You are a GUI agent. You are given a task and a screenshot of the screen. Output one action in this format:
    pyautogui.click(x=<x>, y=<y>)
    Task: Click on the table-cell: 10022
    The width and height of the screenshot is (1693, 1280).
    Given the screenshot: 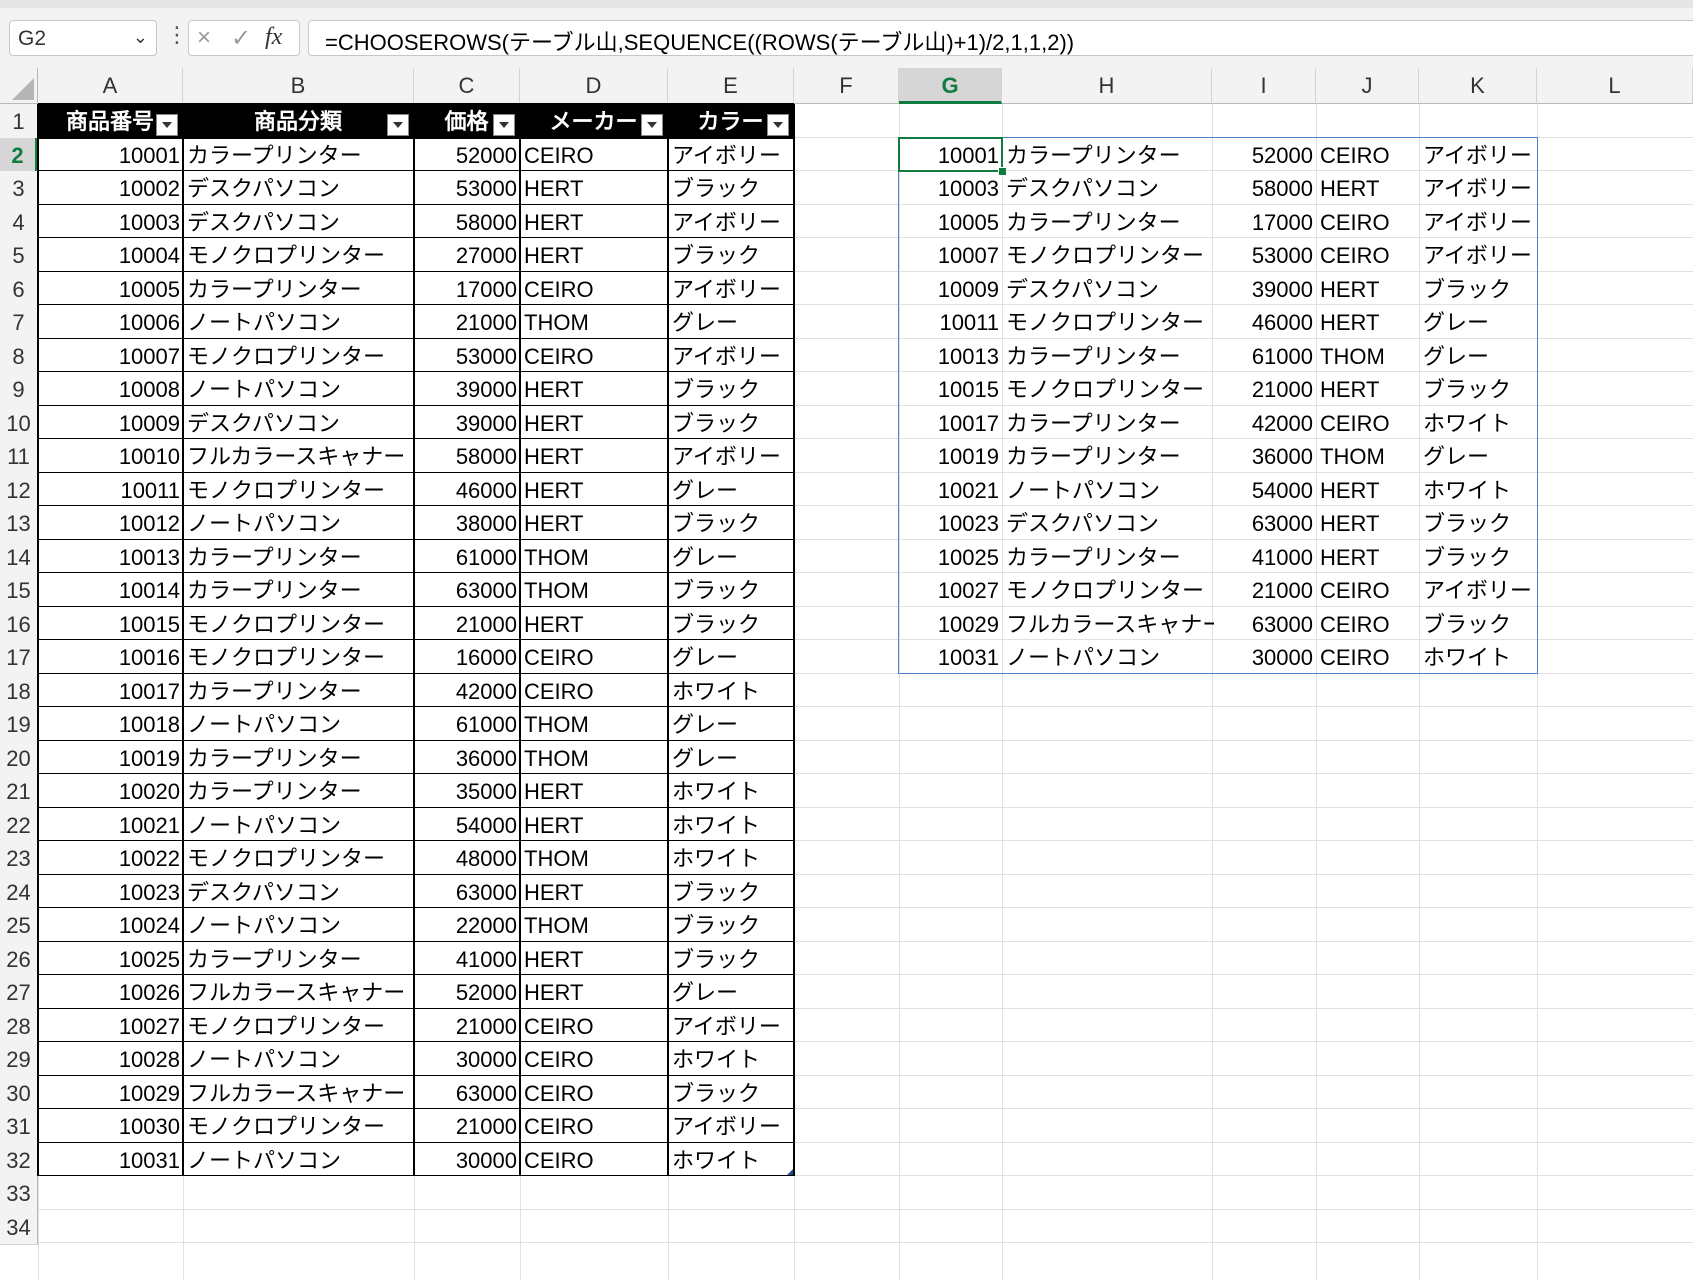 What is the action you would take?
    pyautogui.click(x=110, y=858)
    